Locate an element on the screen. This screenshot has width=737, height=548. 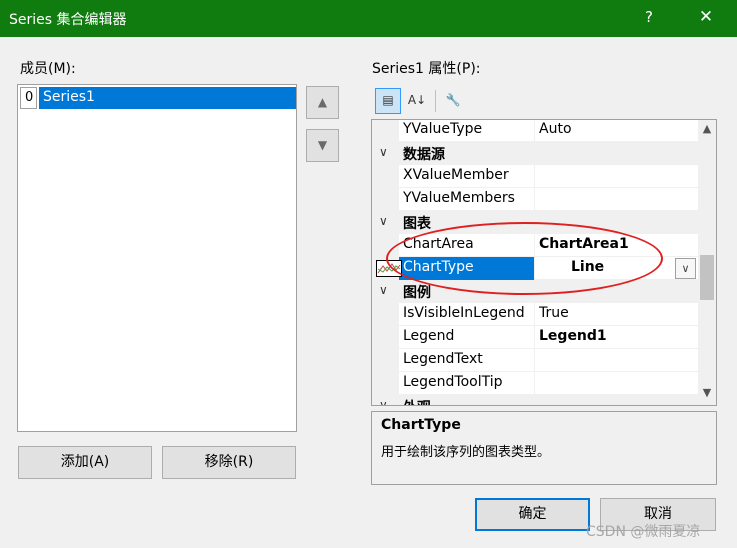
property-row: LegendToolTip is located at coordinates (535, 383).